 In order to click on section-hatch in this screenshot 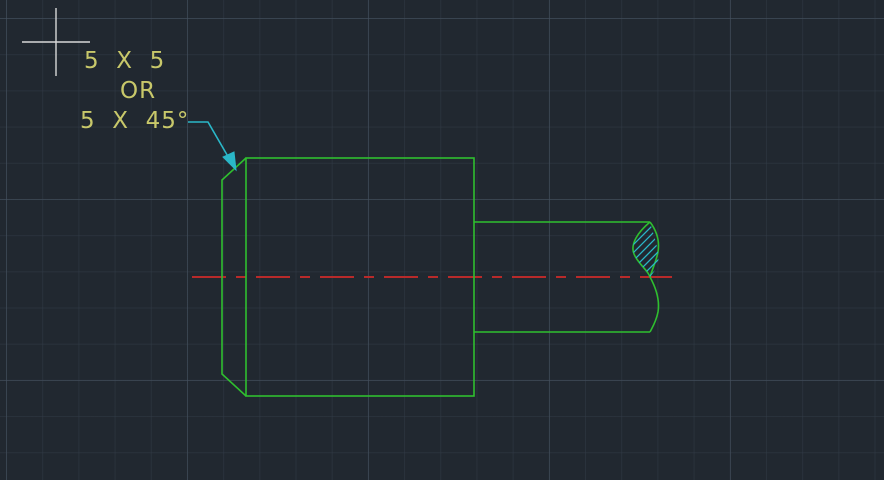, I will do `click(650, 252)`.